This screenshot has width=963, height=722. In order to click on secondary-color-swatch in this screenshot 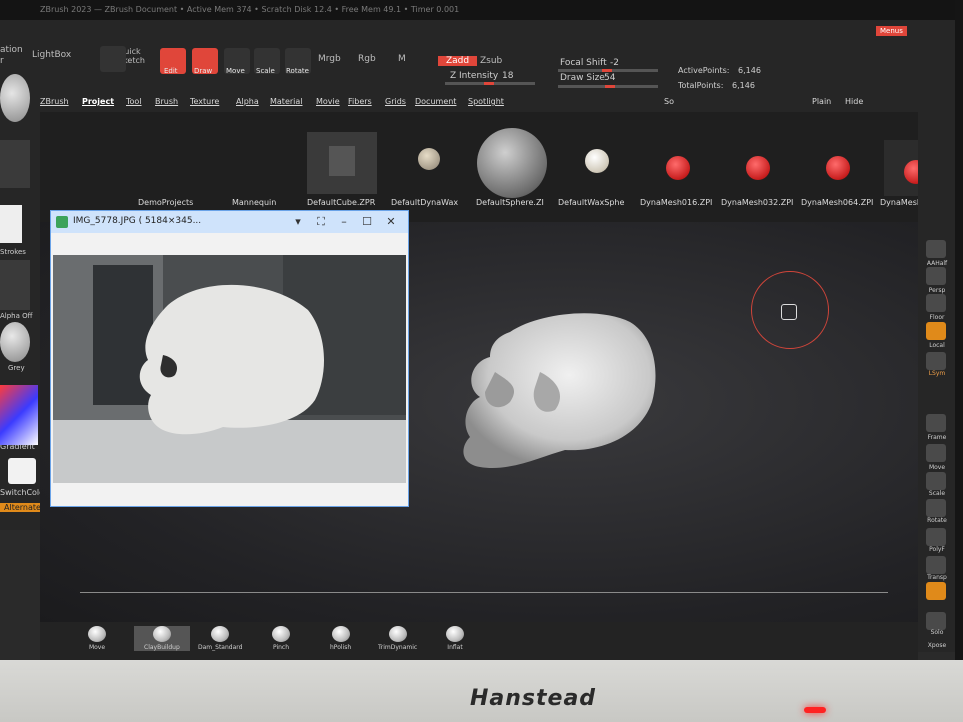, I will do `click(22, 471)`.